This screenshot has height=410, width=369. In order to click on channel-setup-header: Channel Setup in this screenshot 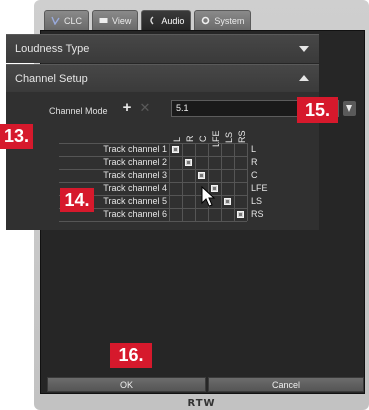, I will do `click(162, 78)`.